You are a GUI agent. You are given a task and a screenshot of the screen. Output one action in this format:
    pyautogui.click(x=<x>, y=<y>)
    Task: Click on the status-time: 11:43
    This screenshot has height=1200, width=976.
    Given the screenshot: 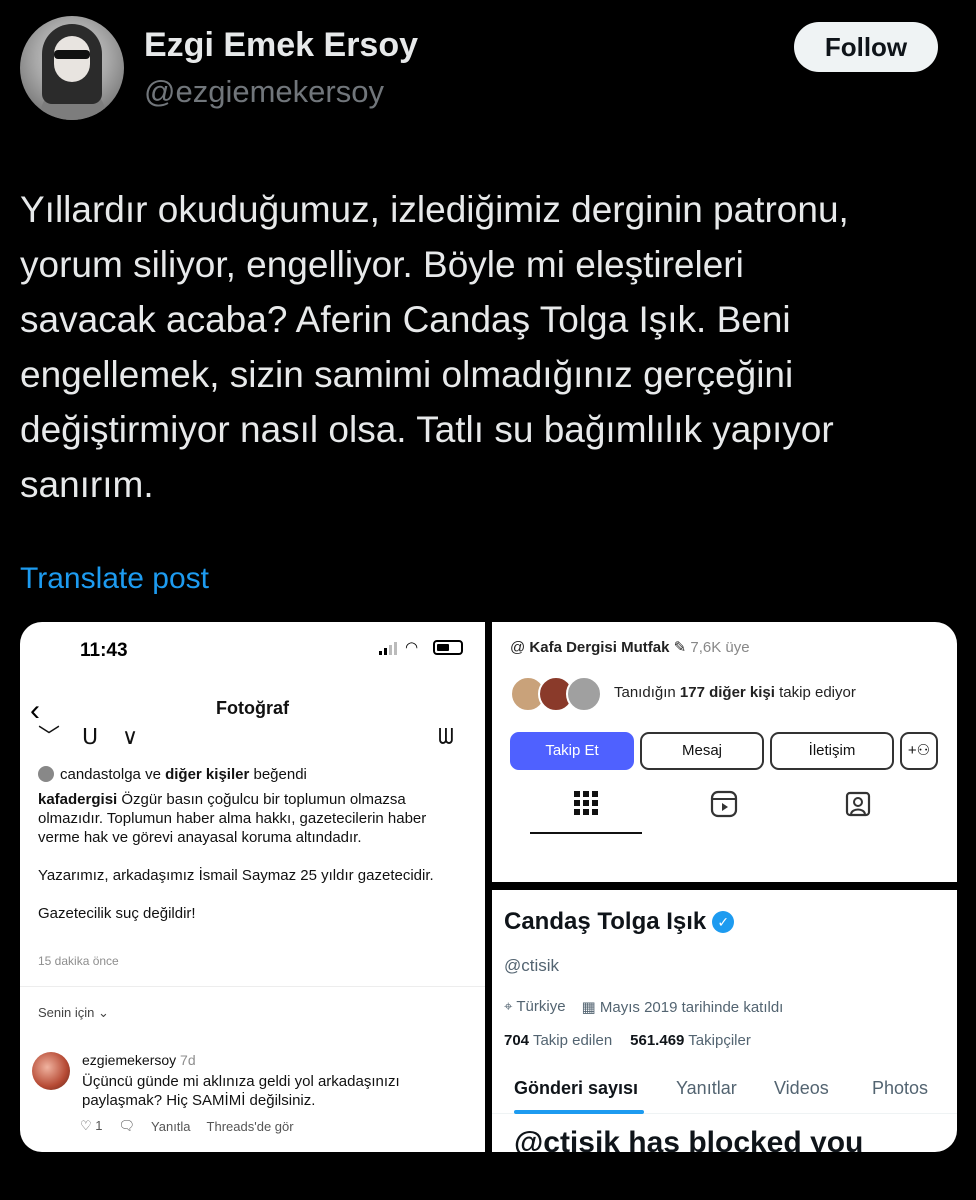 What is the action you would take?
    pyautogui.click(x=104, y=650)
    